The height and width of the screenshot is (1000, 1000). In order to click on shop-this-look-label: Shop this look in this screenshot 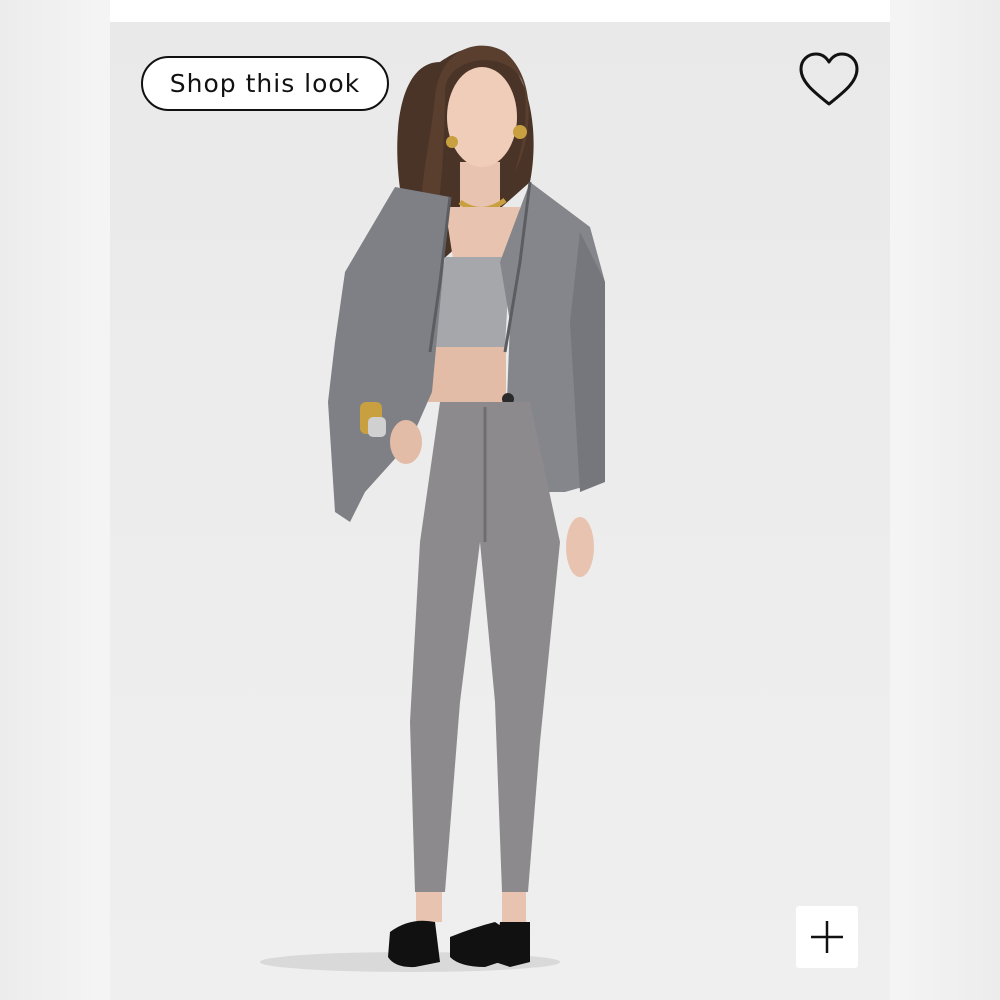, I will do `click(265, 83)`.